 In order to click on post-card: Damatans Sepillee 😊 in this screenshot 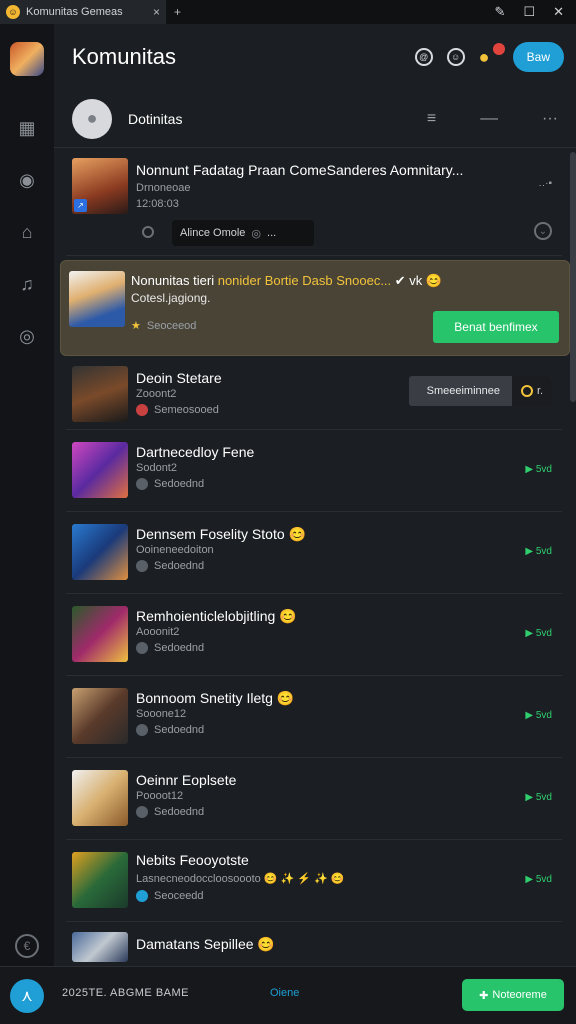, I will do `click(314, 942)`.